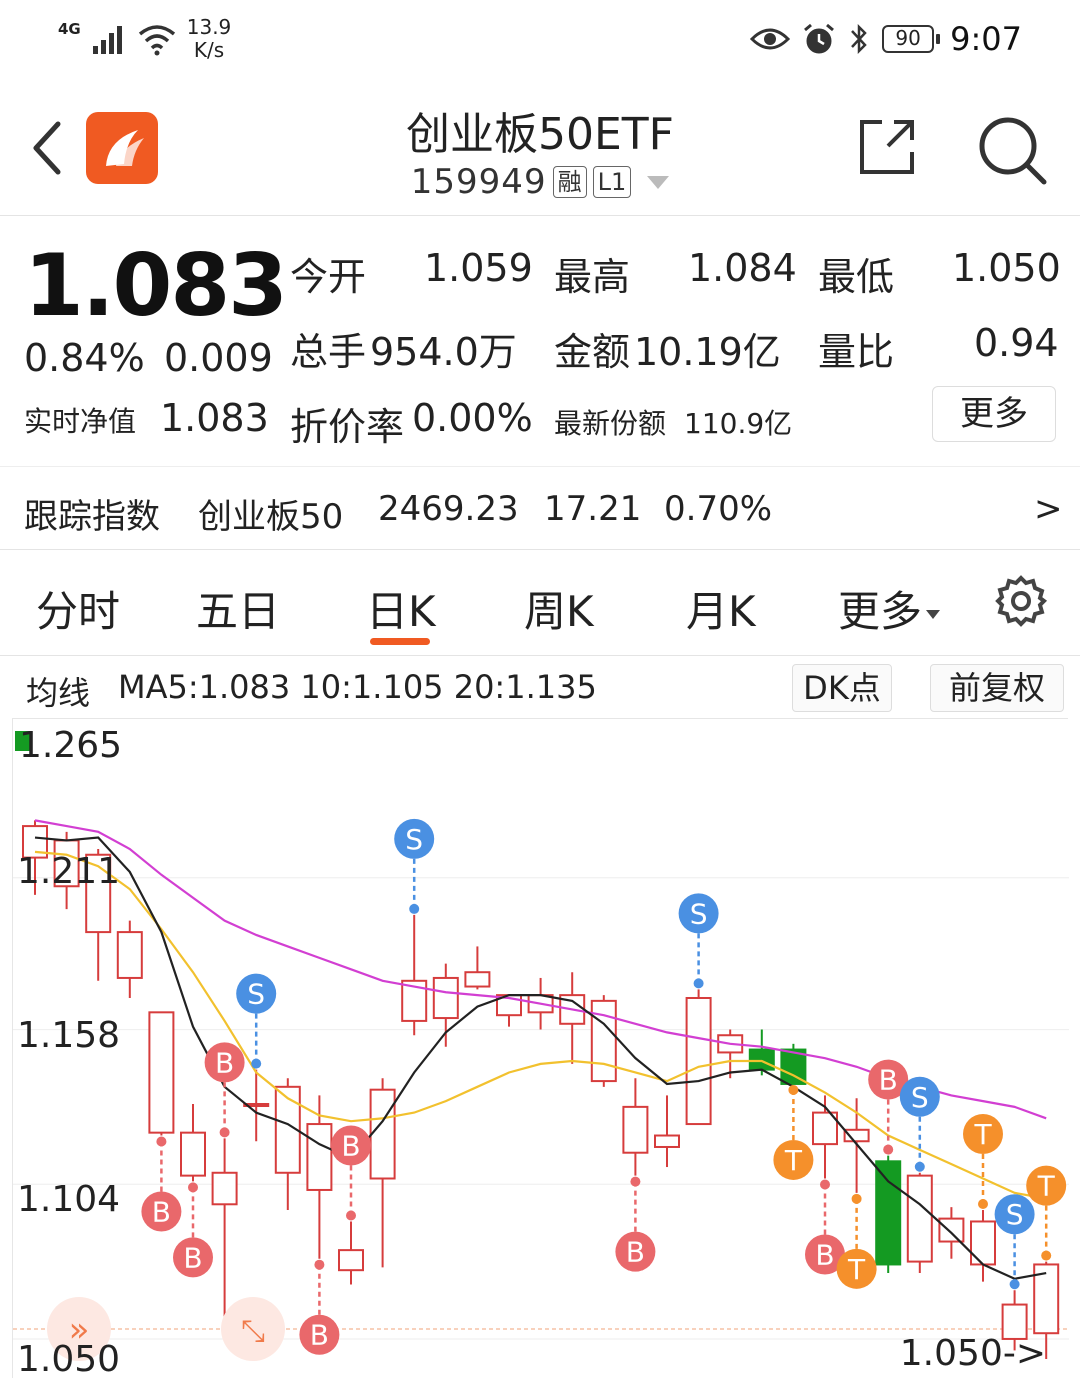 Image resolution: width=1080 pixels, height=1378 pixels. I want to click on speed-value: 13.9, so click(209, 27).